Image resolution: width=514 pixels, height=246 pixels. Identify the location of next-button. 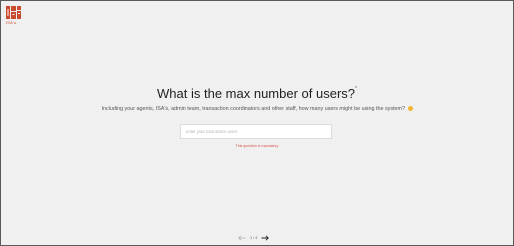
(265, 238).